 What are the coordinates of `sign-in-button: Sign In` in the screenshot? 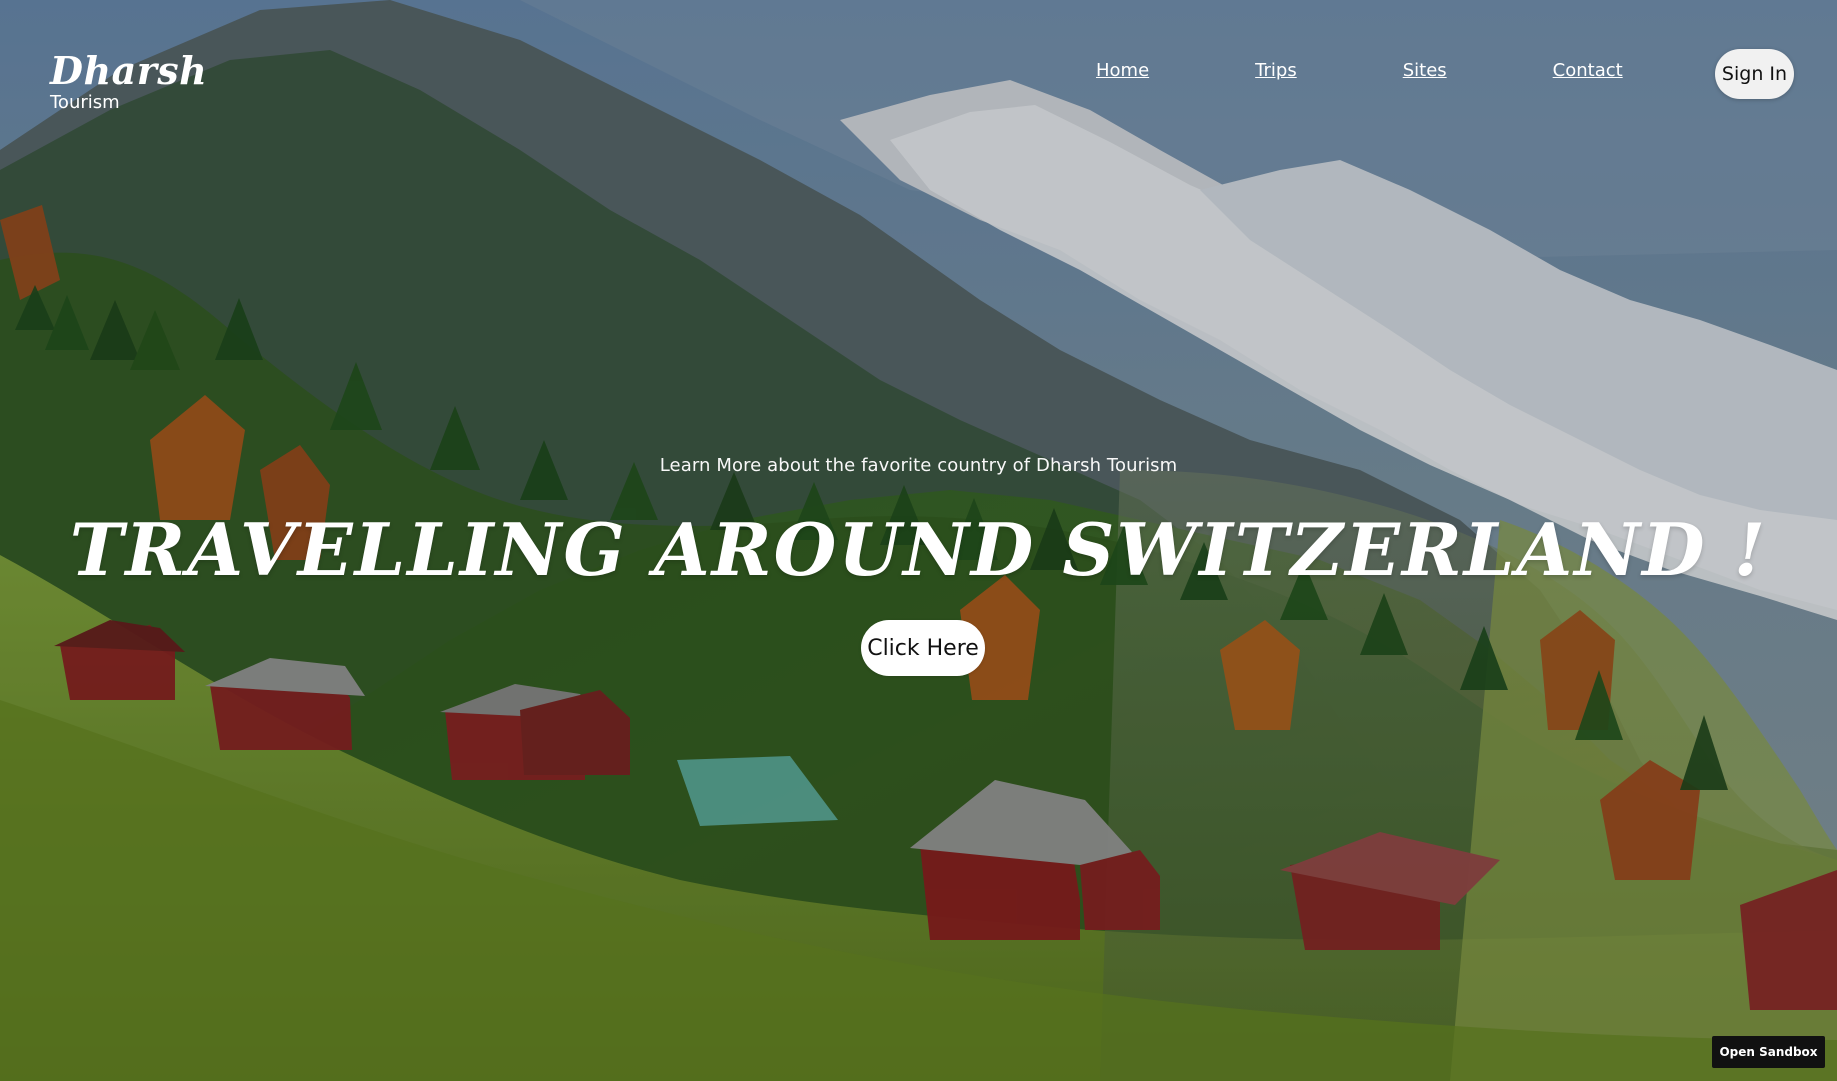 It's located at (1754, 74).